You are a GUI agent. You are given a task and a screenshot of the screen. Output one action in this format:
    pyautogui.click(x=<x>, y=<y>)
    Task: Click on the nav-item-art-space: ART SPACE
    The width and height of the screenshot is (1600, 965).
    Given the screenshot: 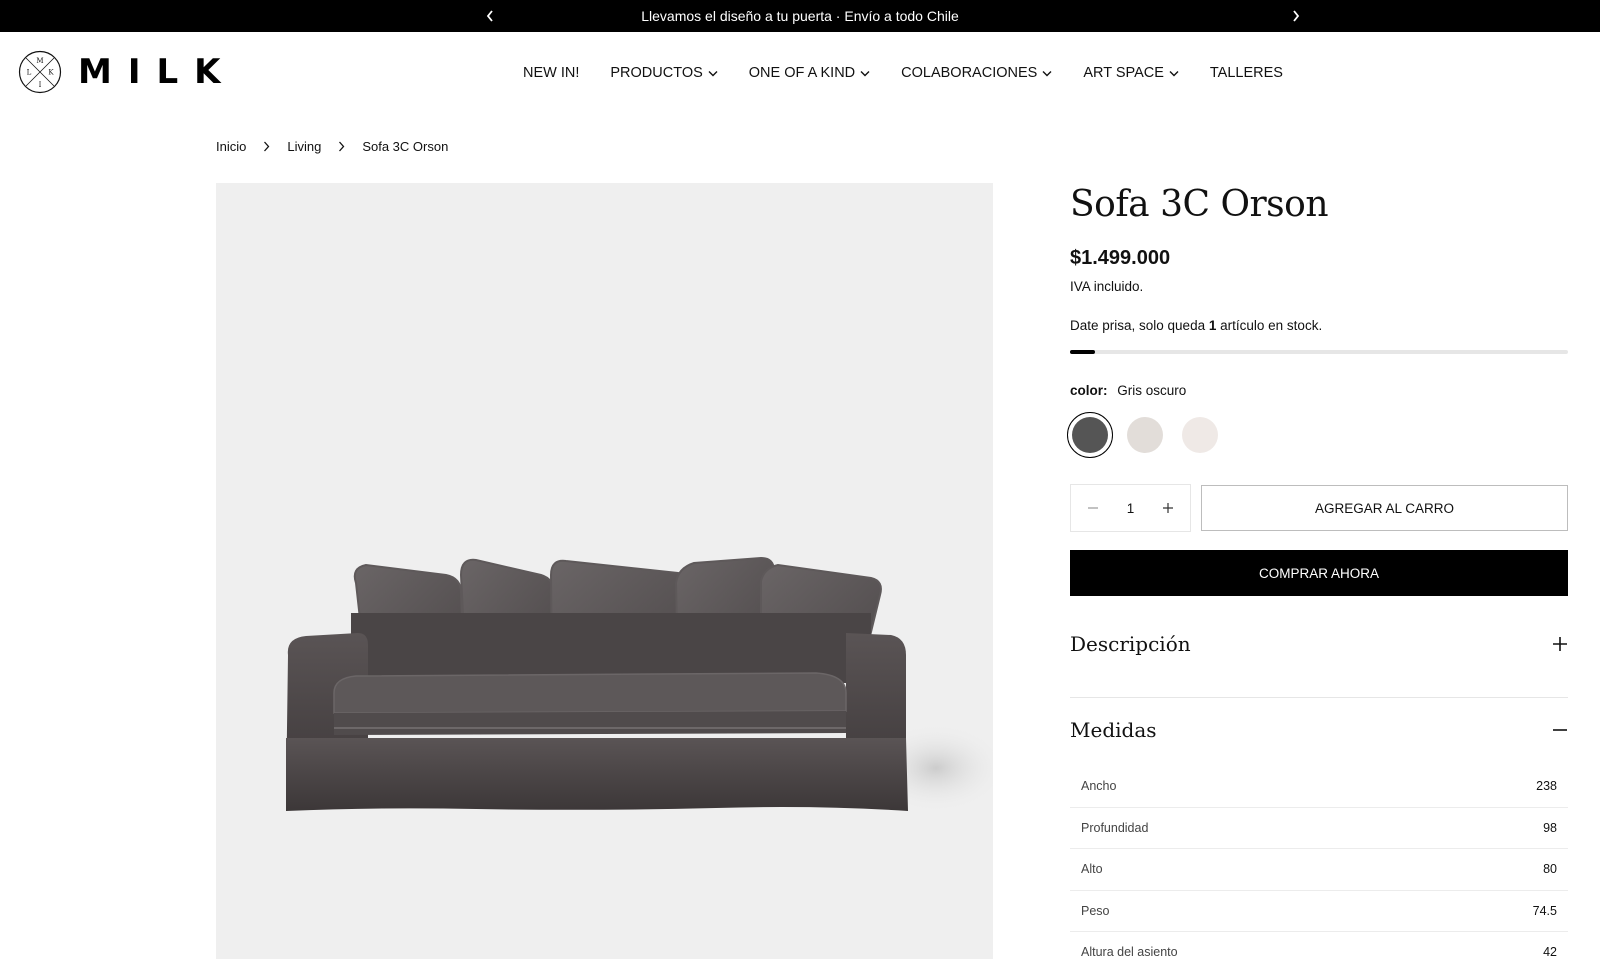 What is the action you would take?
    pyautogui.click(x=1131, y=73)
    